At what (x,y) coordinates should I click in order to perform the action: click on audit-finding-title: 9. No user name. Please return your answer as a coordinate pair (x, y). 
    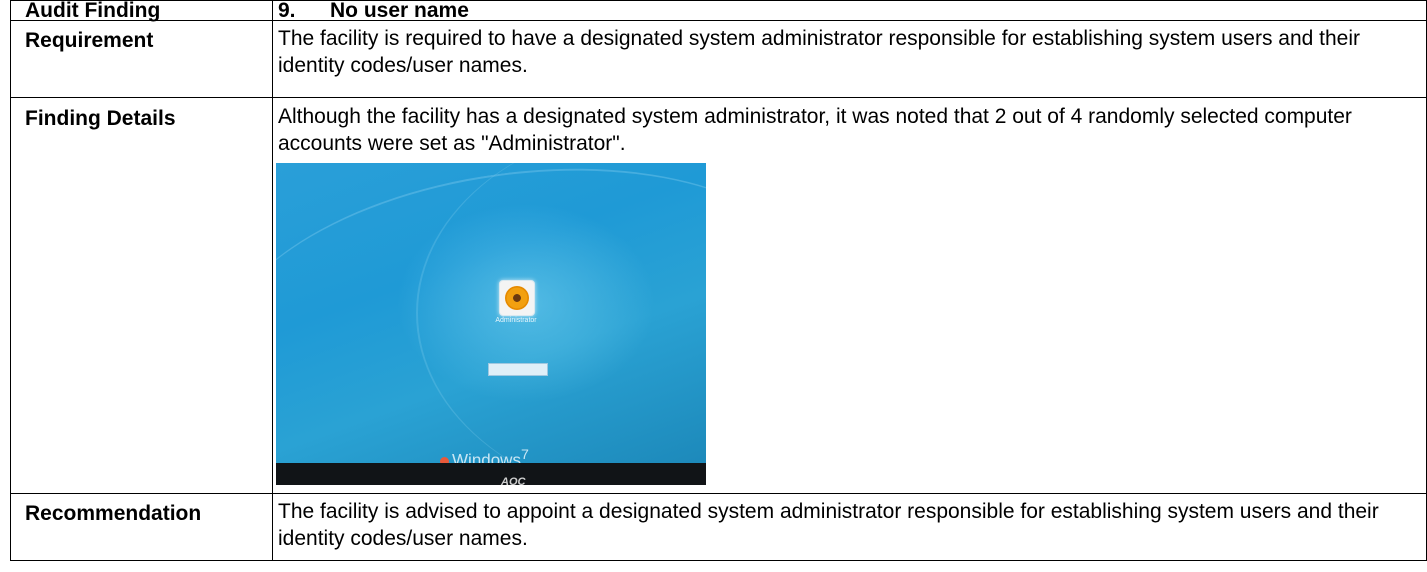
    Looking at the image, I should click on (849, 11).